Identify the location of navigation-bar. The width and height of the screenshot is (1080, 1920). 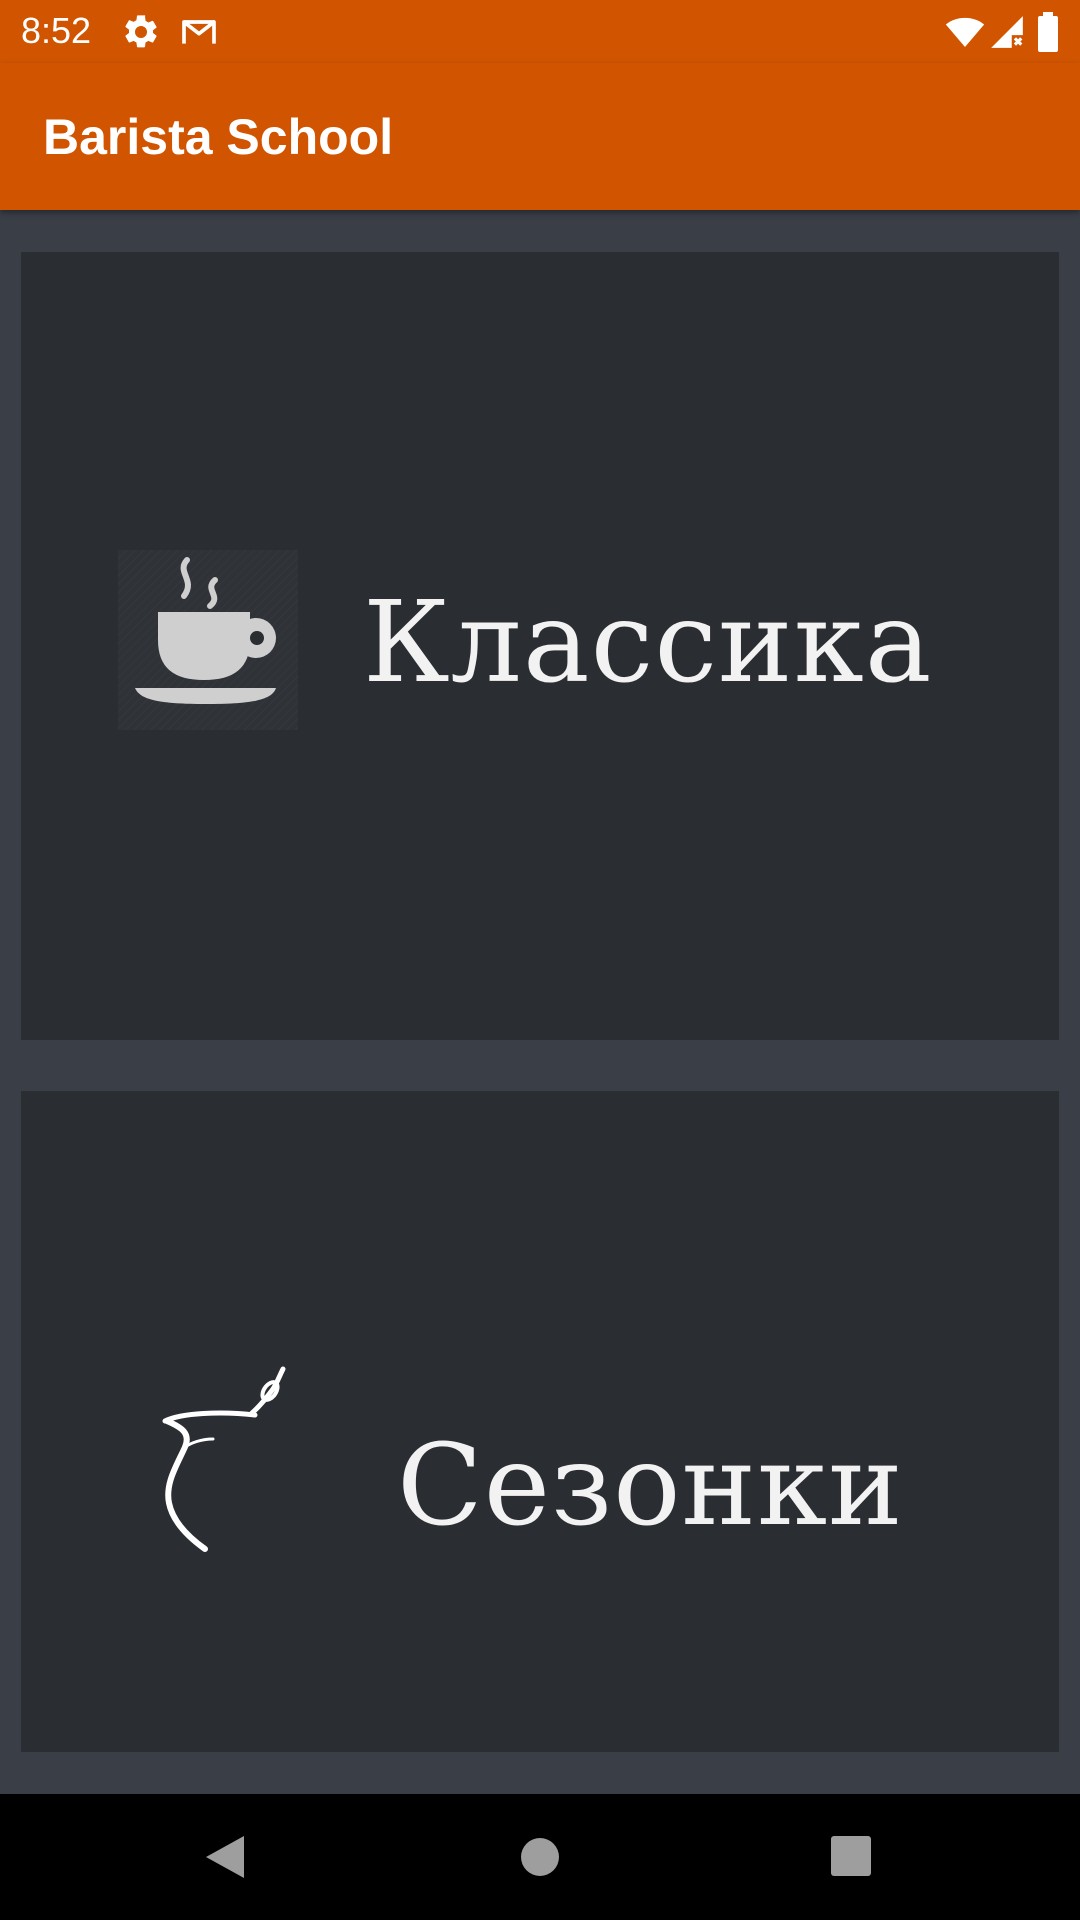
(540, 1857).